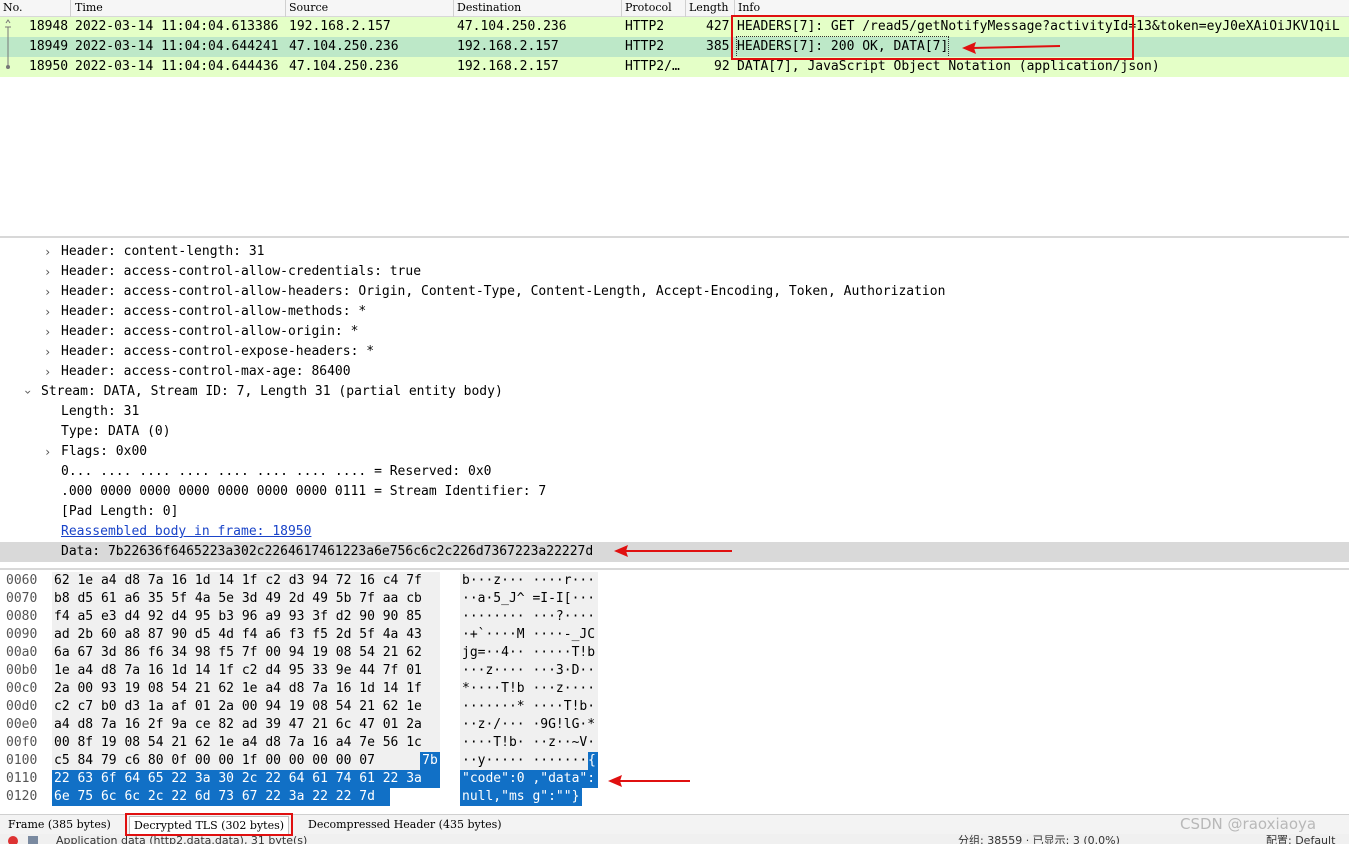  I want to click on status-packet-count: 分组: 38559 · 已显示: 3 (0.0%), so click(1039, 839).